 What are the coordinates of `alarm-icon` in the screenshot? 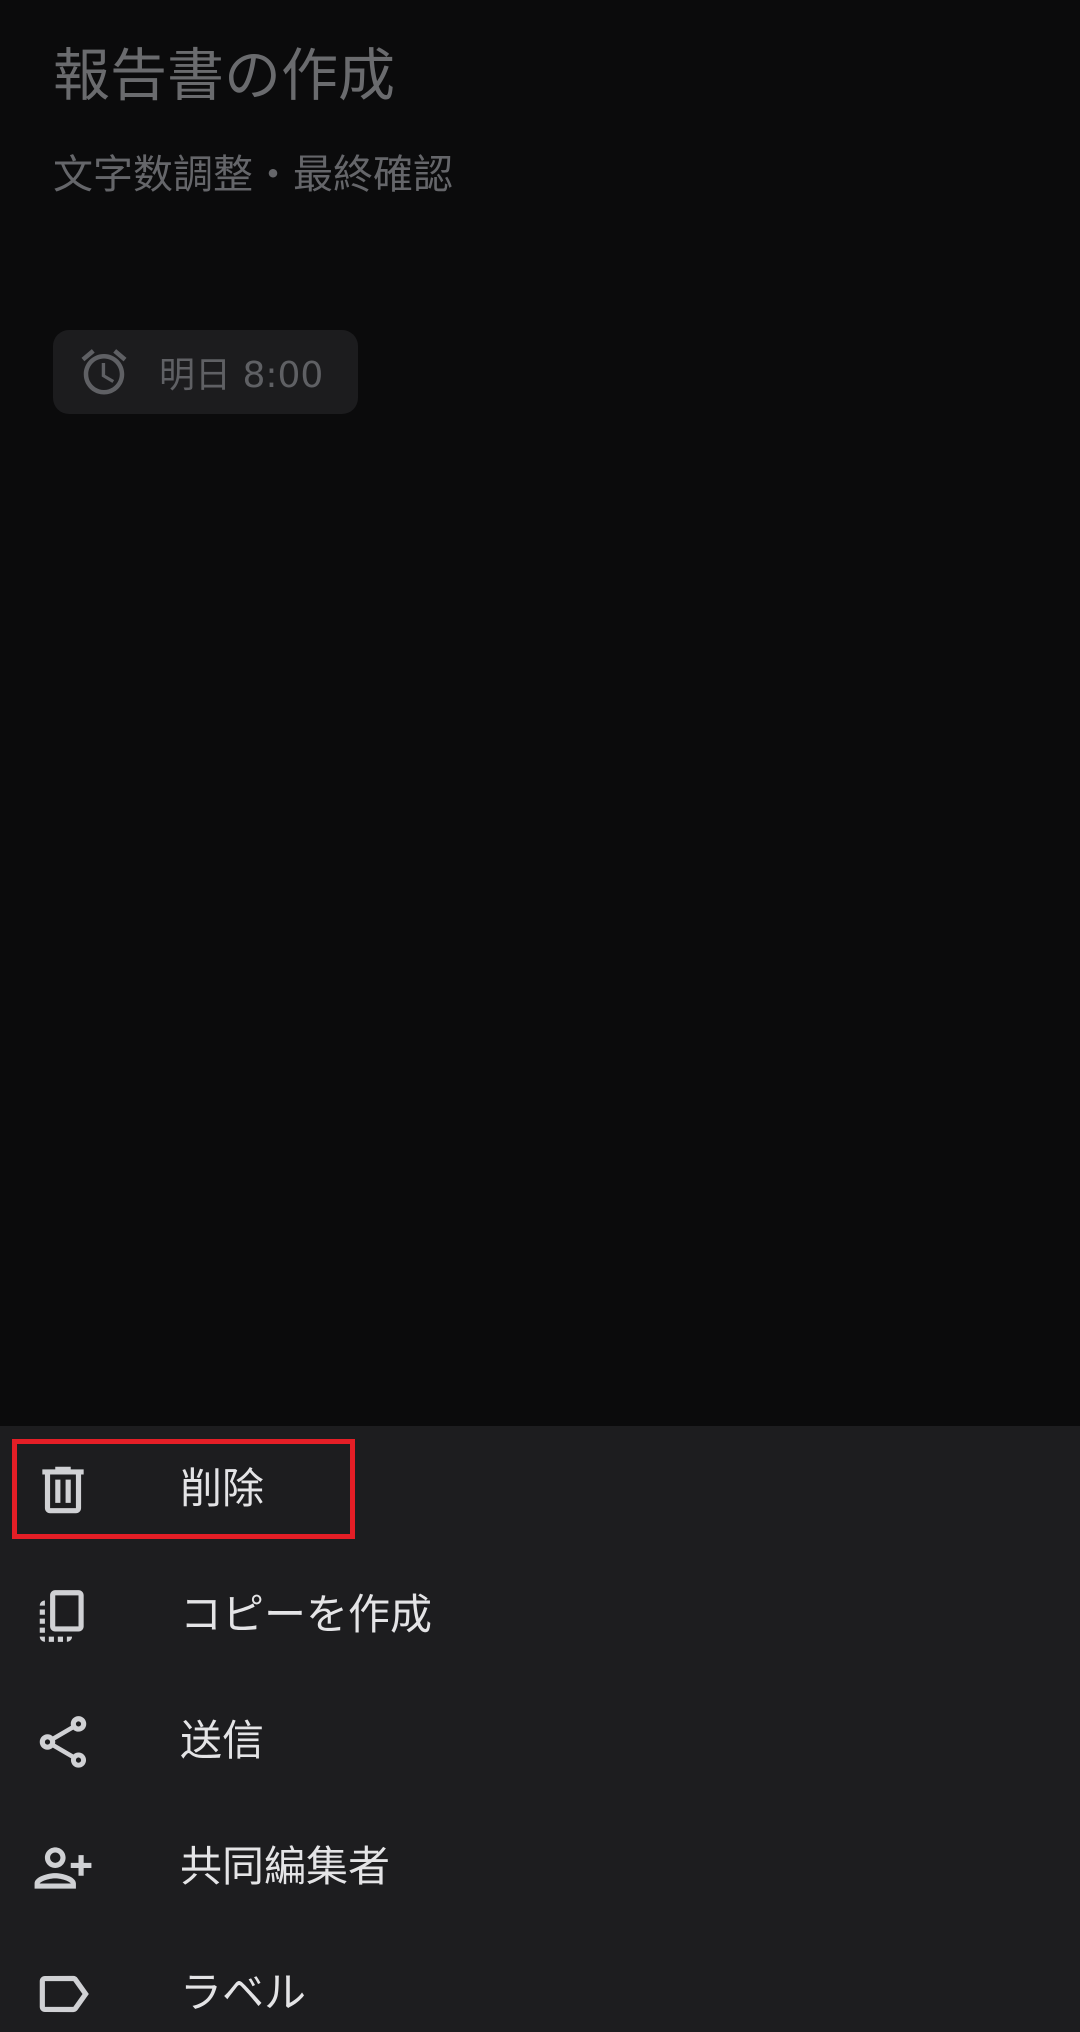 It's located at (104, 372).